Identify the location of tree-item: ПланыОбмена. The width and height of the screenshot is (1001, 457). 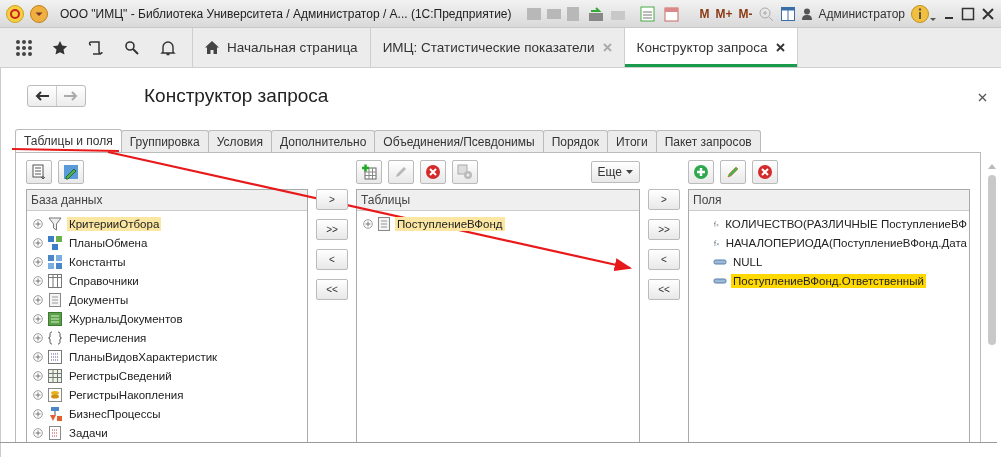
(108, 242).